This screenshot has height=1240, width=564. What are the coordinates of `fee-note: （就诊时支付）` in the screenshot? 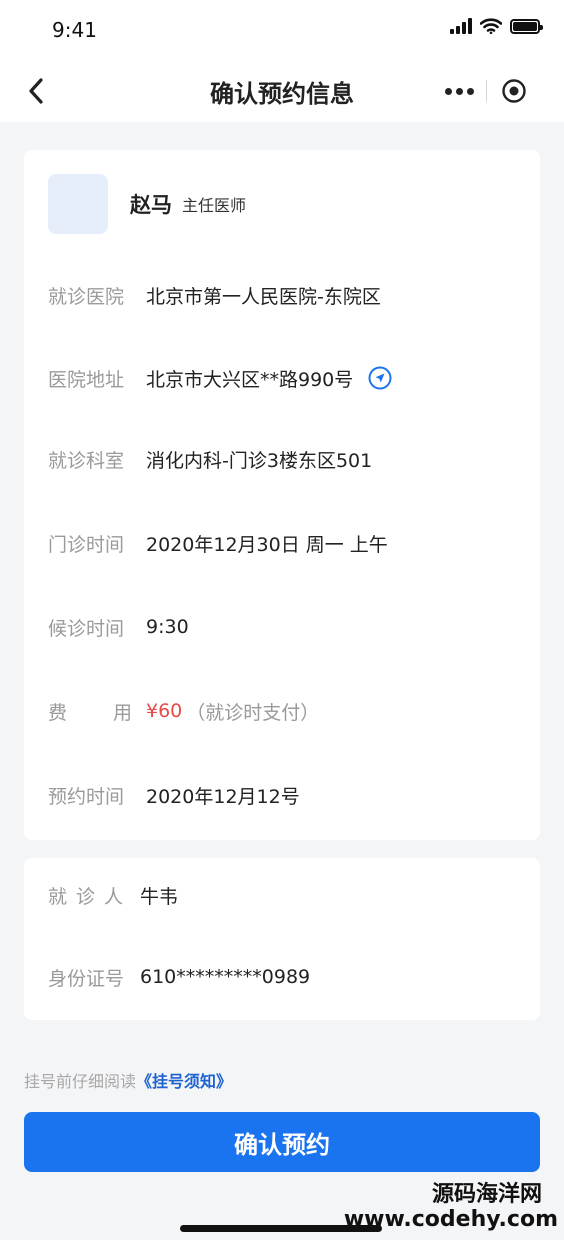 It's located at (253, 712).